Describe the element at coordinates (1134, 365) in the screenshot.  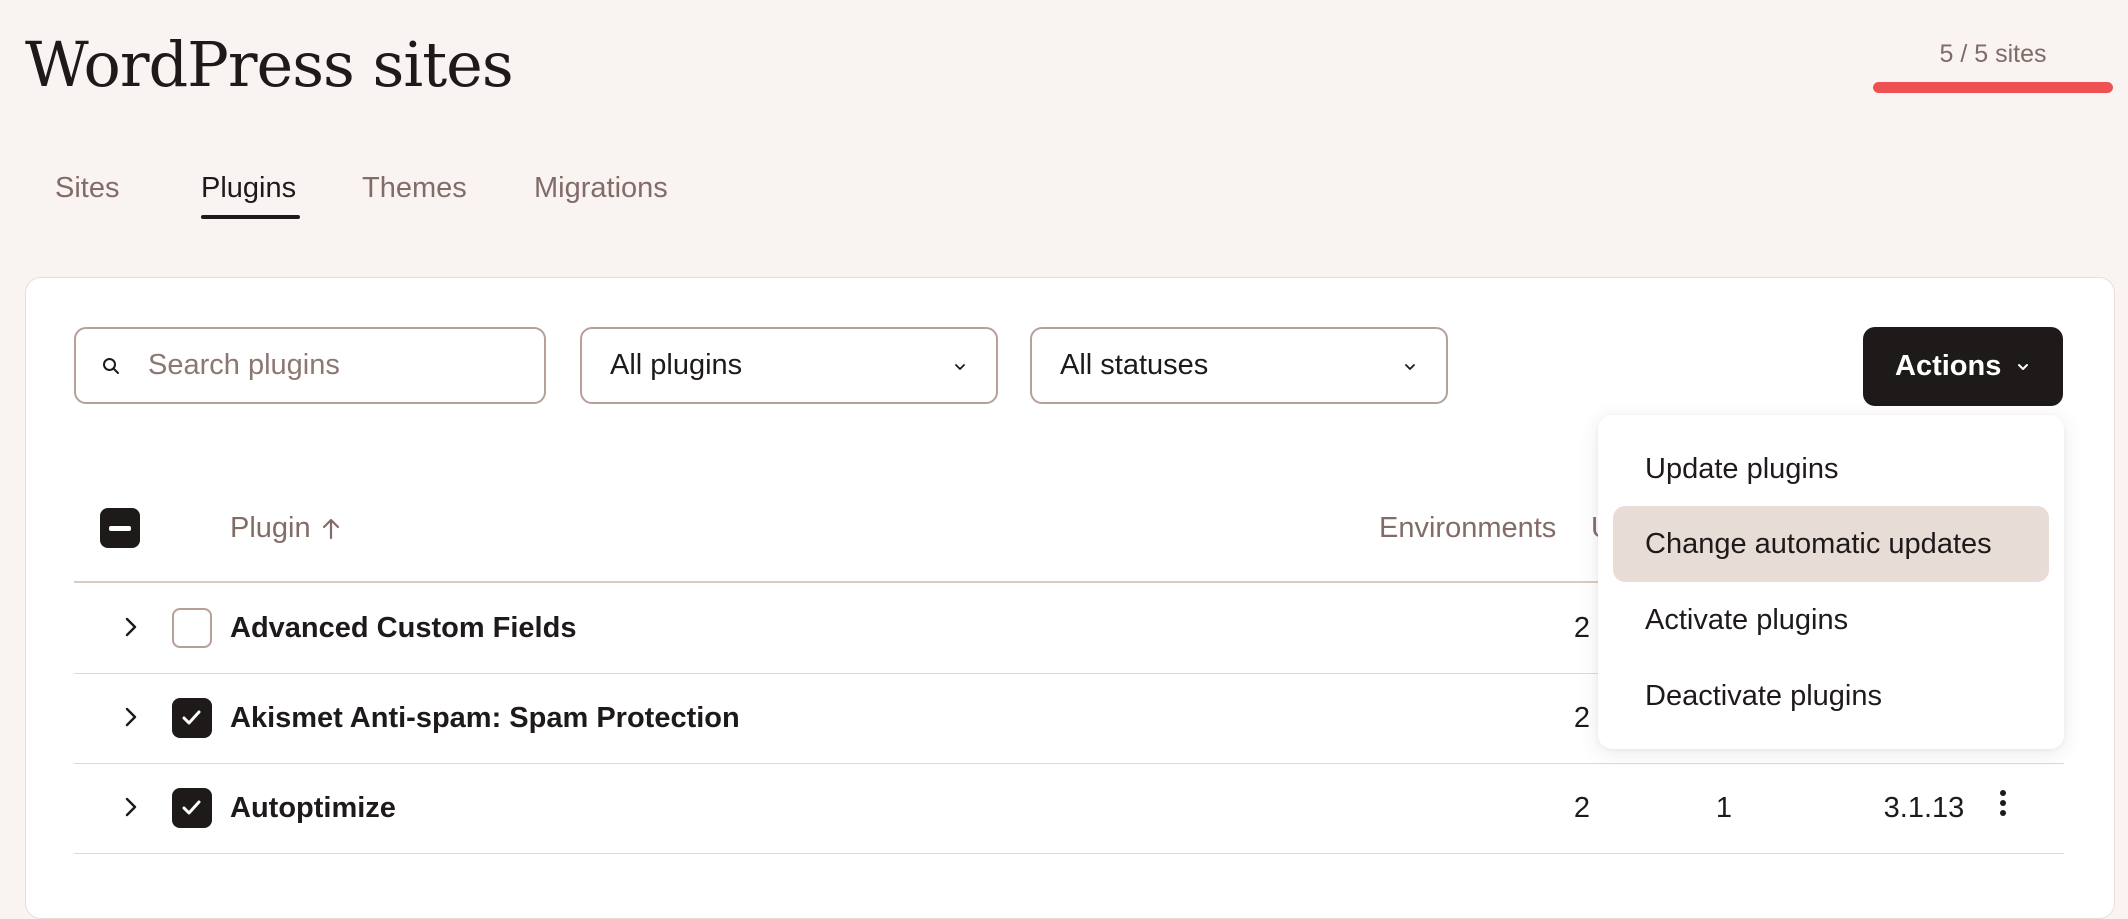
I see `status-filter-value: All statuses` at that location.